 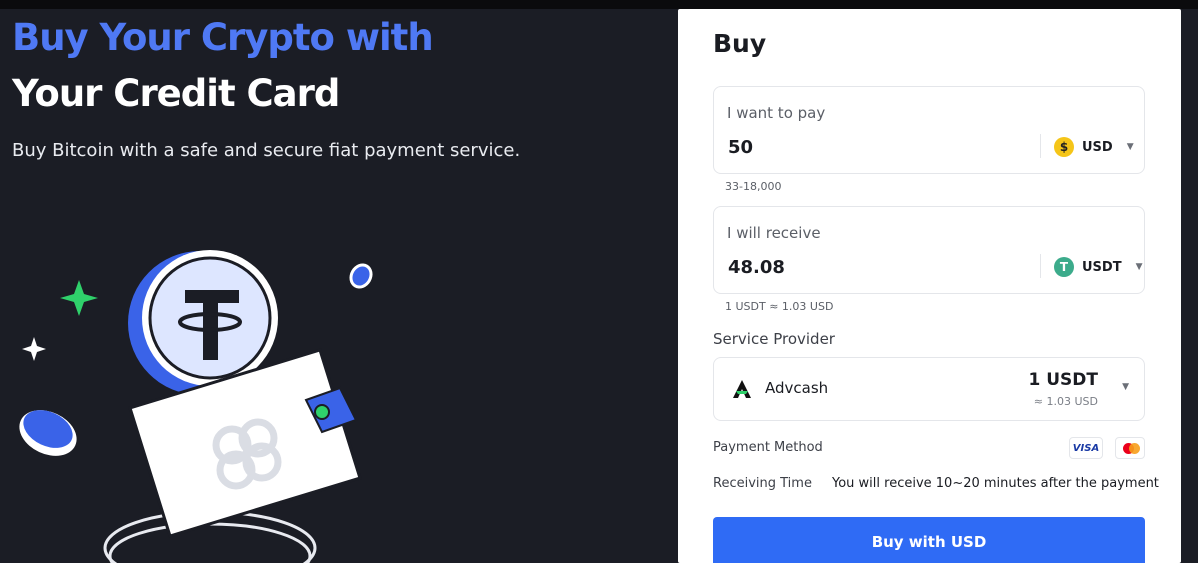 What do you see at coordinates (1065, 401) in the screenshot?
I see `provider-approx: ≈ 1.03 USD` at bounding box center [1065, 401].